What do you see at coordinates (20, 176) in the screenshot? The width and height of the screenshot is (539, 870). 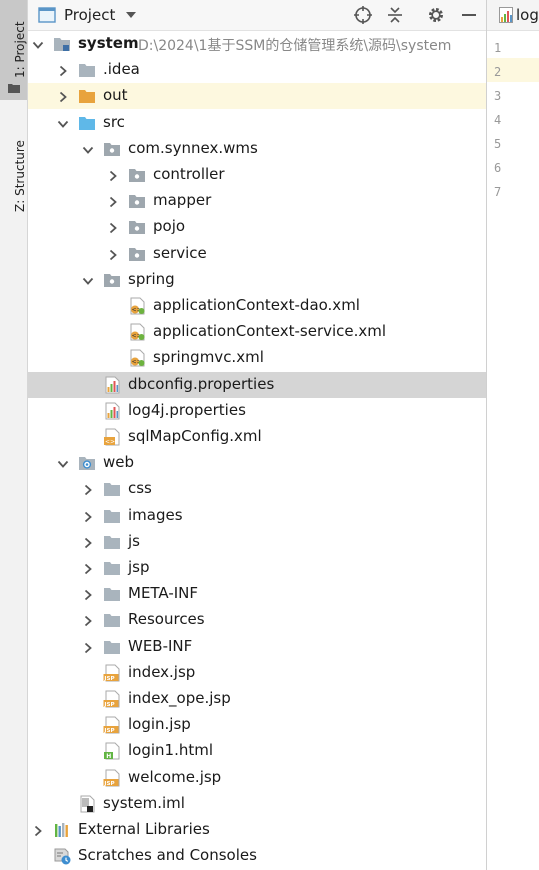 I see `structure-tool-tab-label: Z: Structure` at bounding box center [20, 176].